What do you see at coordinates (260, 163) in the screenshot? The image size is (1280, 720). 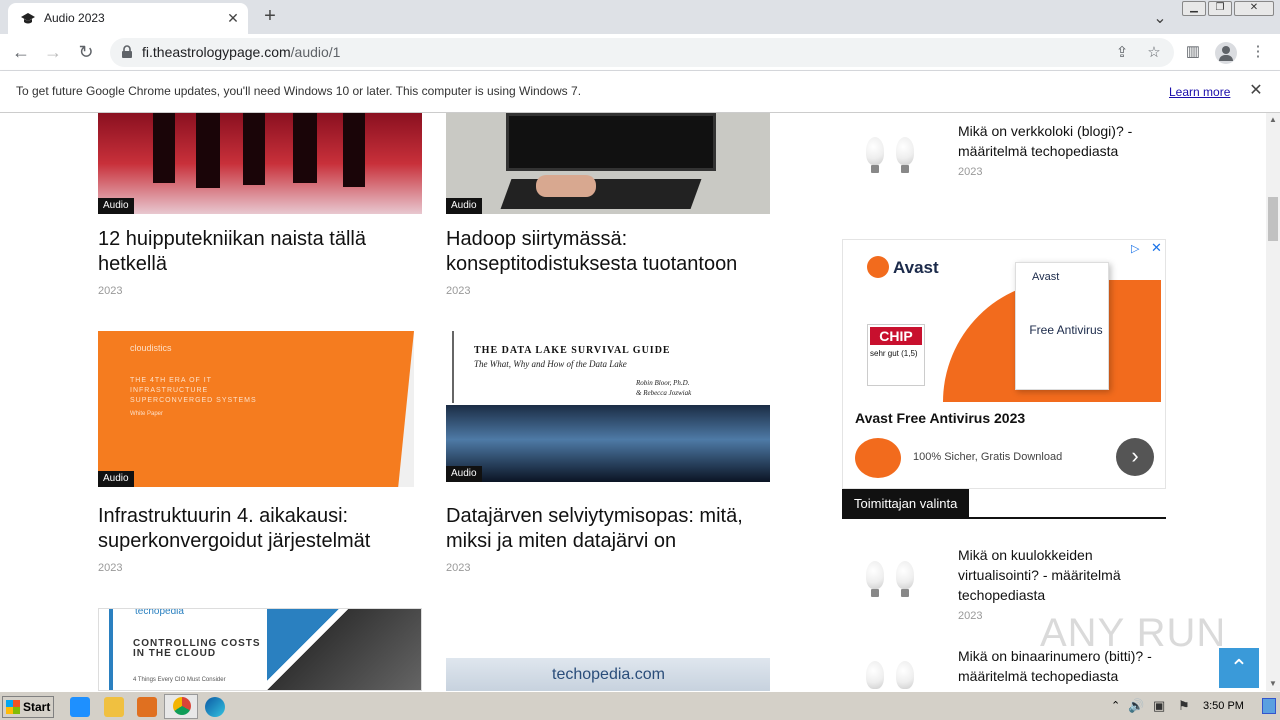 I see `article-thumbnail-1: Audio` at bounding box center [260, 163].